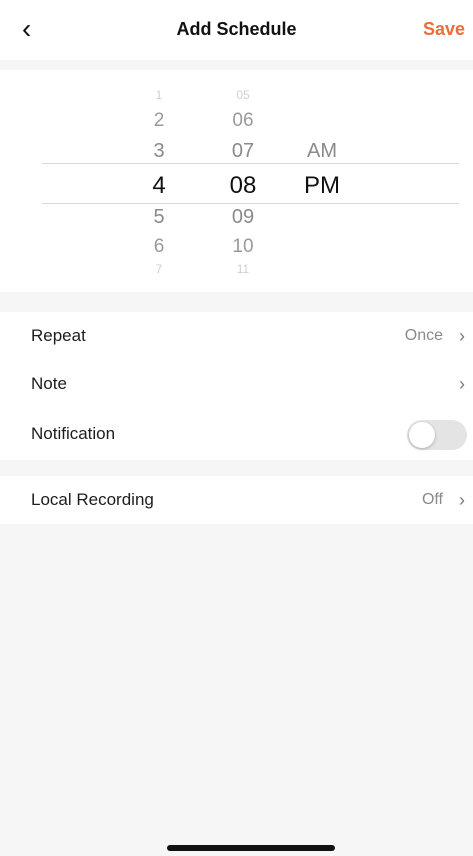  I want to click on note-label: Note, so click(49, 383).